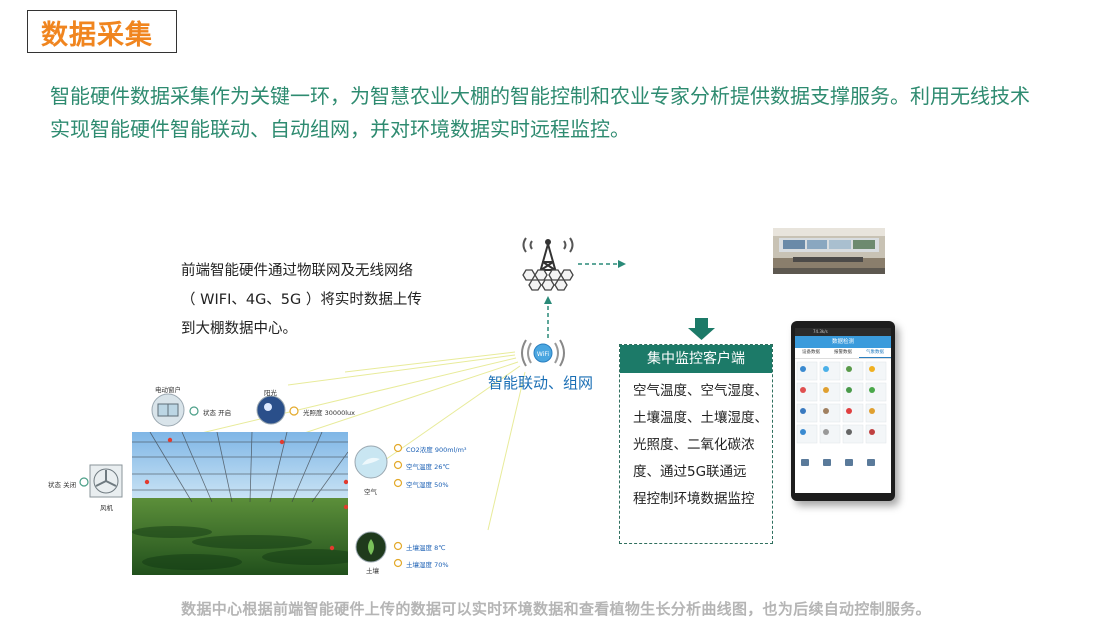  Describe the element at coordinates (843, 332) in the screenshot. I see `phone-status-bar: 74.3k/s` at that location.